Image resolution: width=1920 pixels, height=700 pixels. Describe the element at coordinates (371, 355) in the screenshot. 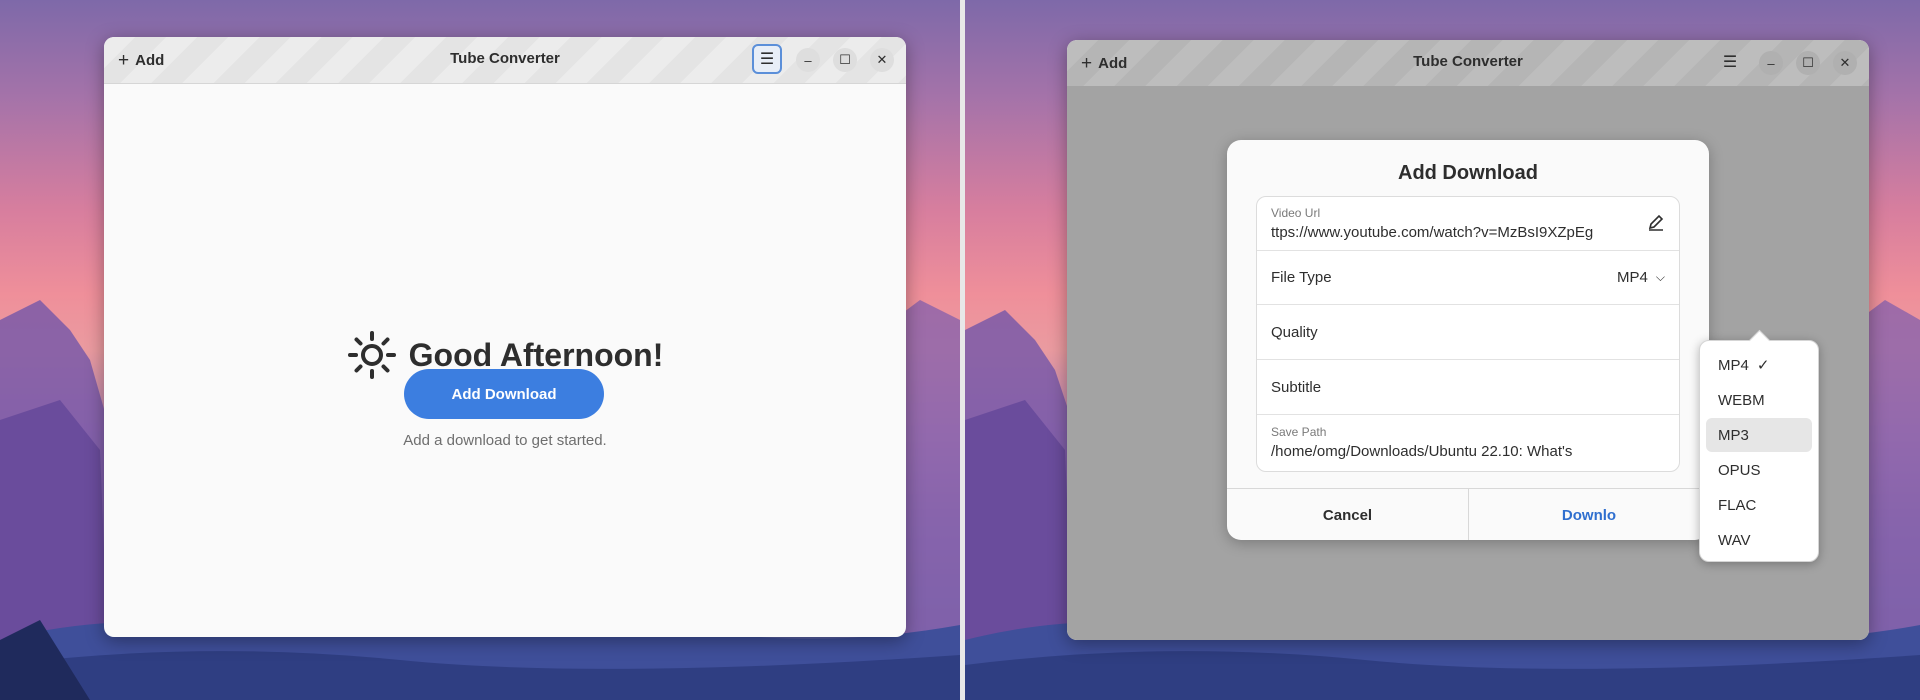

I see `sun-icon` at that location.